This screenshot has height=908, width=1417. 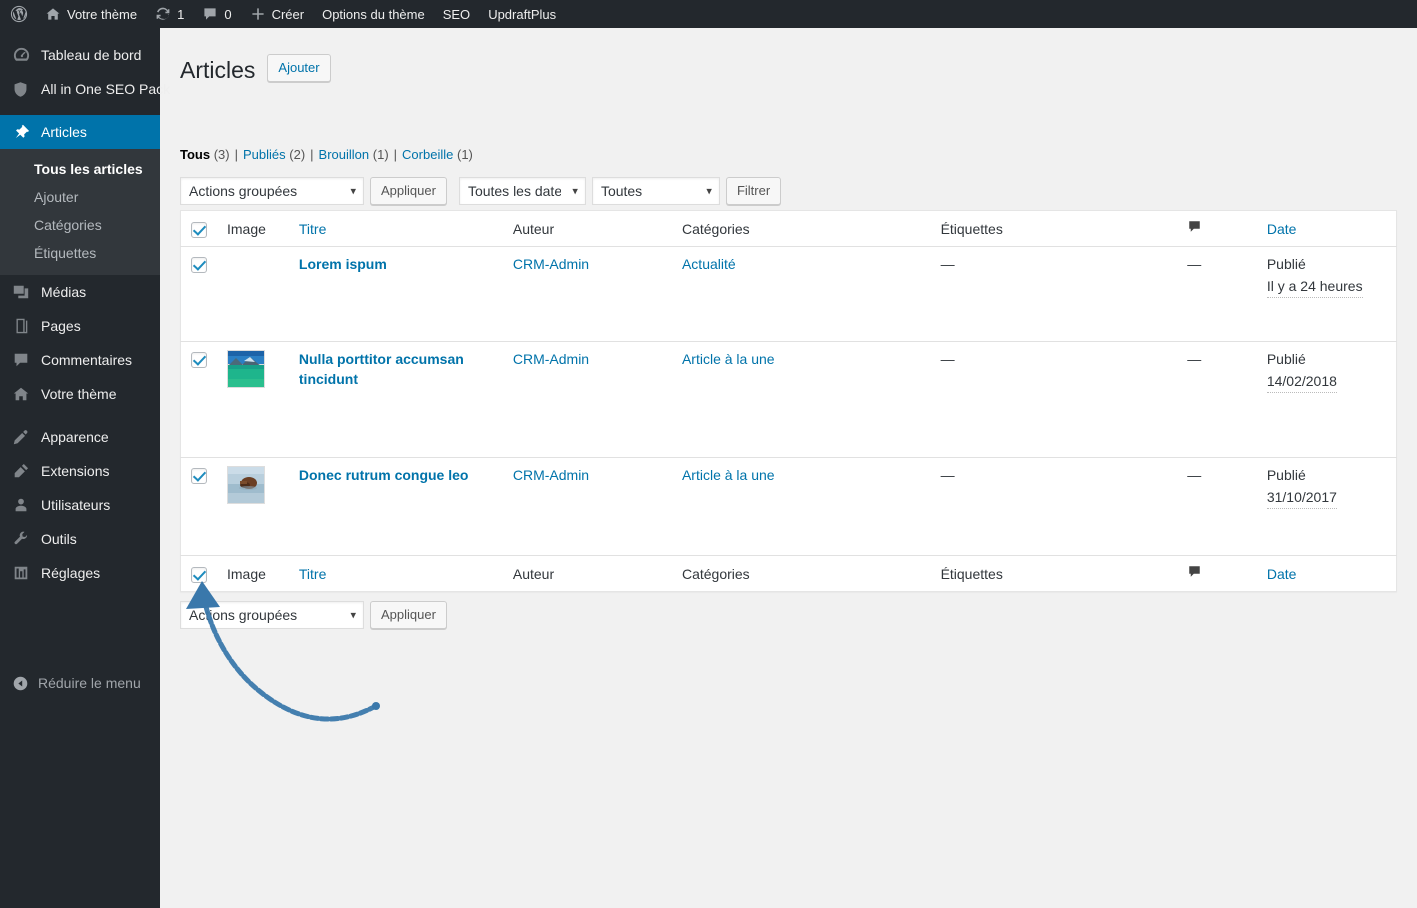 What do you see at coordinates (1326, 229) in the screenshot?
I see `column-header-date: Date` at bounding box center [1326, 229].